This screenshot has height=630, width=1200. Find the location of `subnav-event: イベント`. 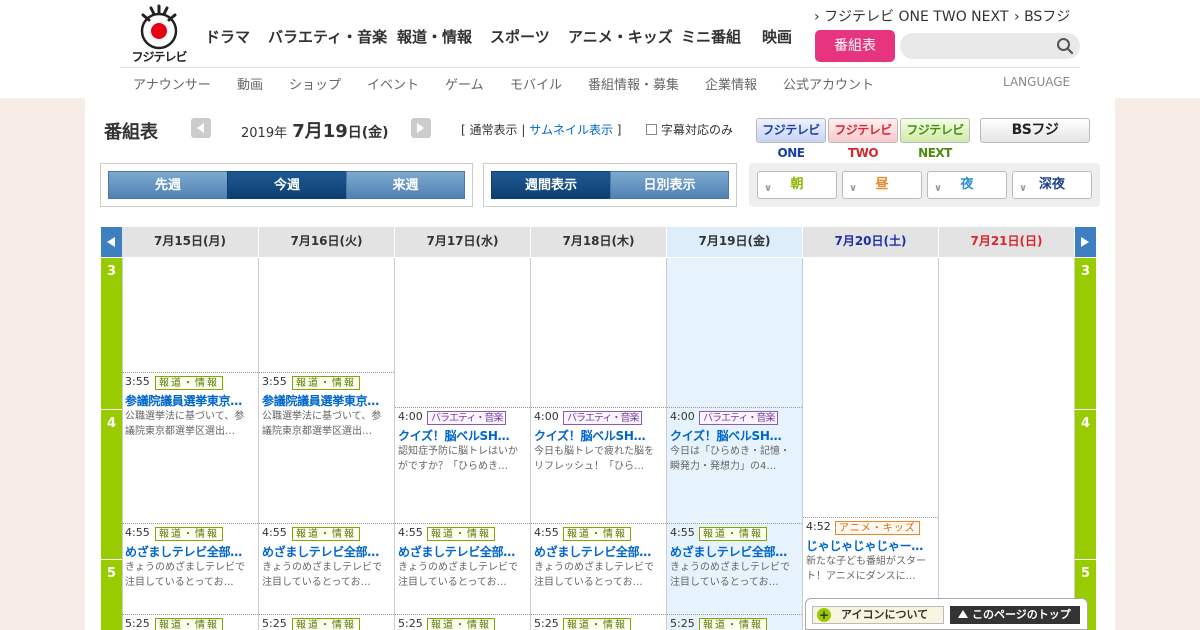

subnav-event: イベント is located at coordinates (393, 83).